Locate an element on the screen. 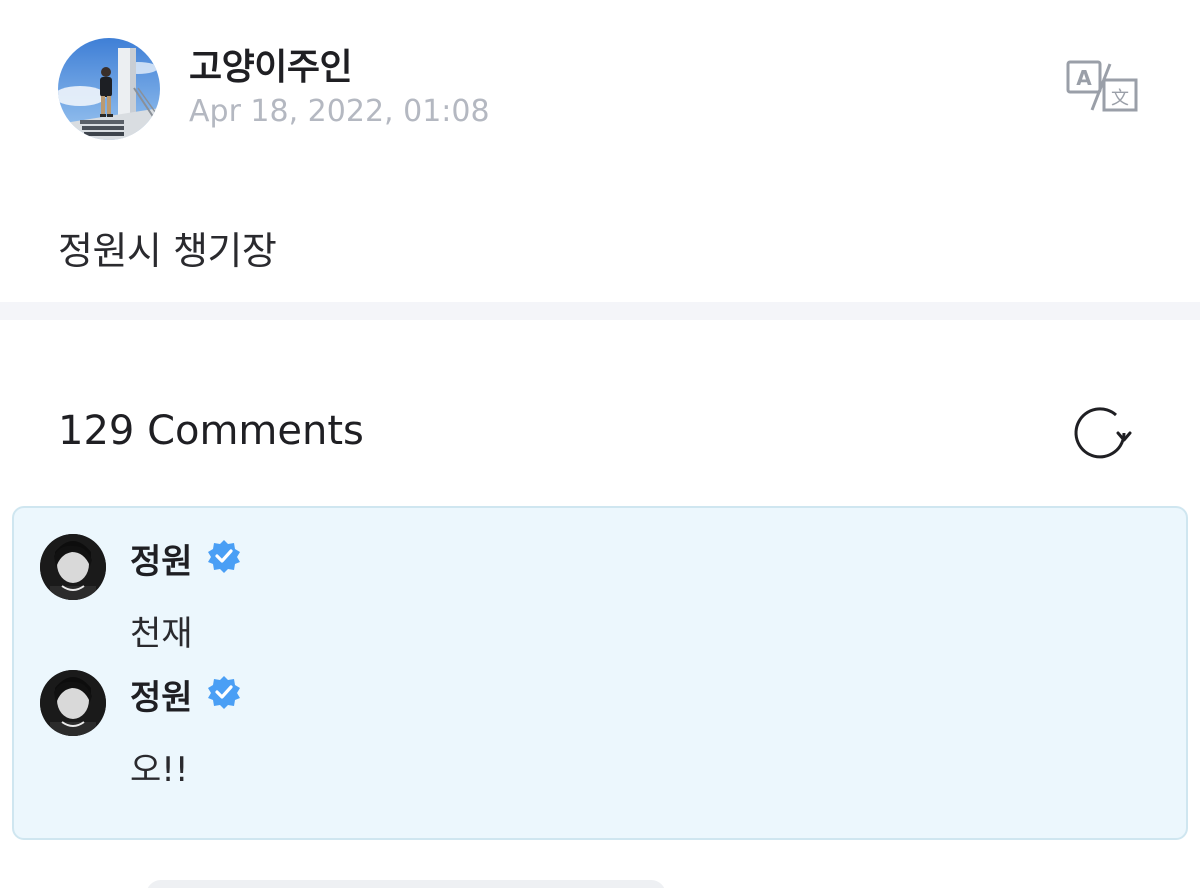 The height and width of the screenshot is (888, 1200). author-name: 고양이주인 is located at coordinates (271, 64).